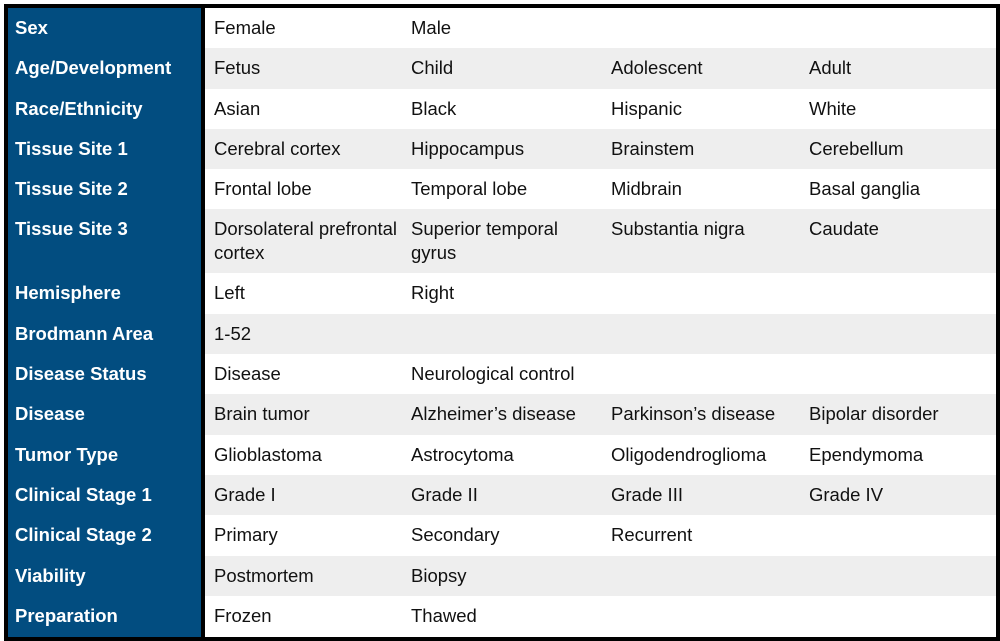 This screenshot has height=641, width=1000. What do you see at coordinates (898, 68) in the screenshot?
I see `table-cell: Adult` at bounding box center [898, 68].